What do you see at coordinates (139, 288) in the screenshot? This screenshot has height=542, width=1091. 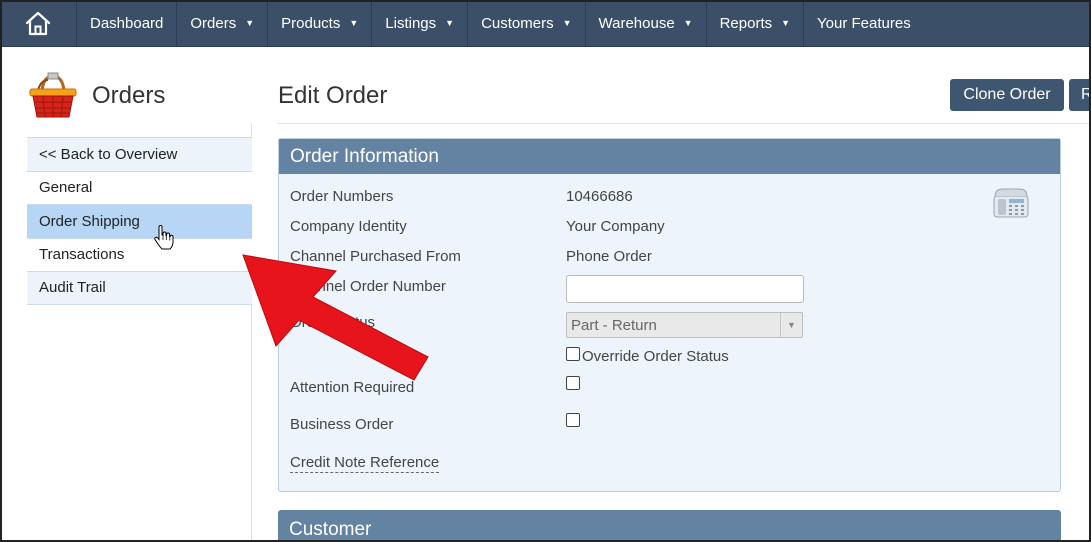 I see `sidebar-item-audit-trail: Audit Trail` at bounding box center [139, 288].